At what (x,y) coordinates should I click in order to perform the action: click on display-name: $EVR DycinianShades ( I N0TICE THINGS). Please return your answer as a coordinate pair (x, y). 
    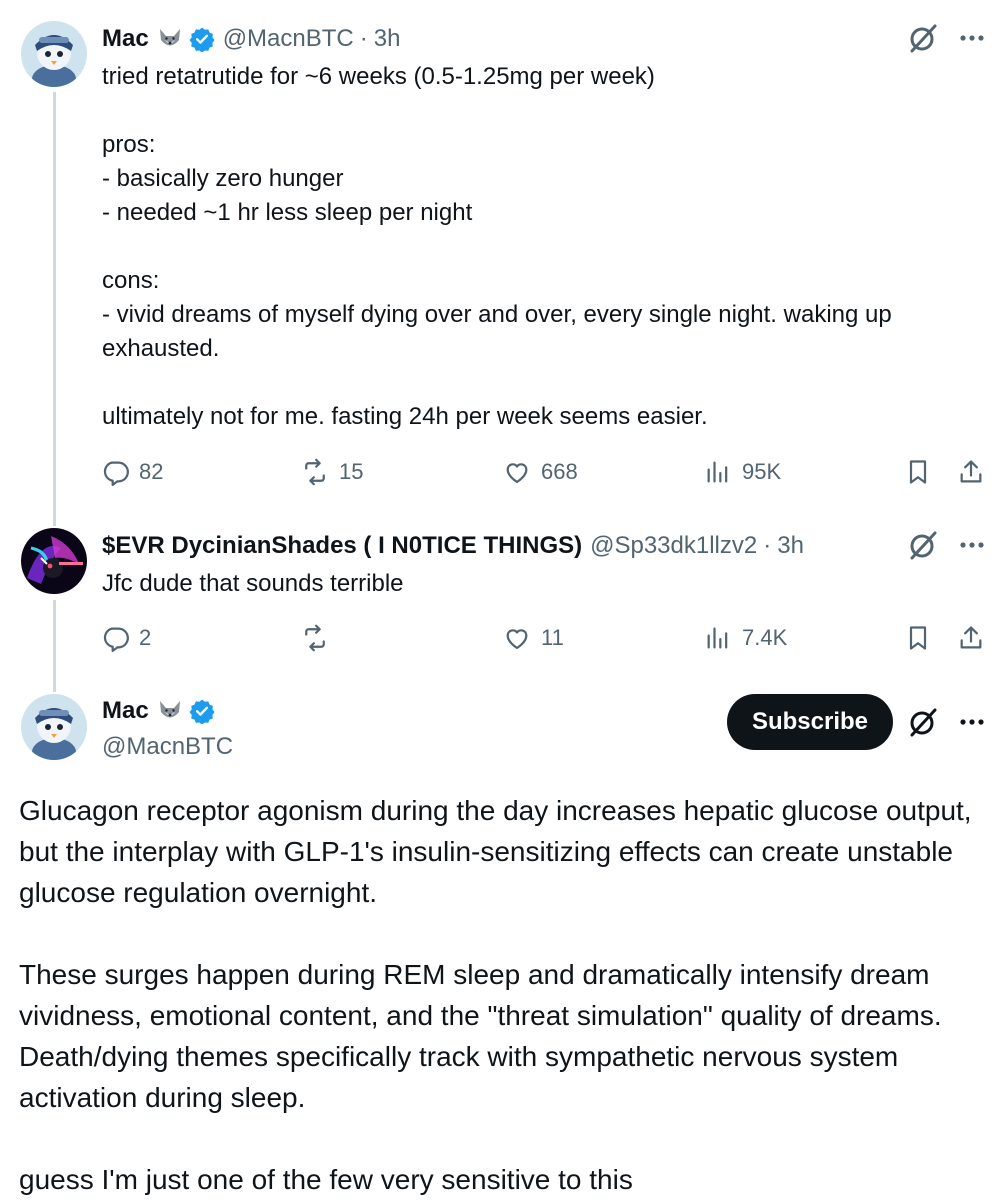
    Looking at the image, I should click on (342, 546).